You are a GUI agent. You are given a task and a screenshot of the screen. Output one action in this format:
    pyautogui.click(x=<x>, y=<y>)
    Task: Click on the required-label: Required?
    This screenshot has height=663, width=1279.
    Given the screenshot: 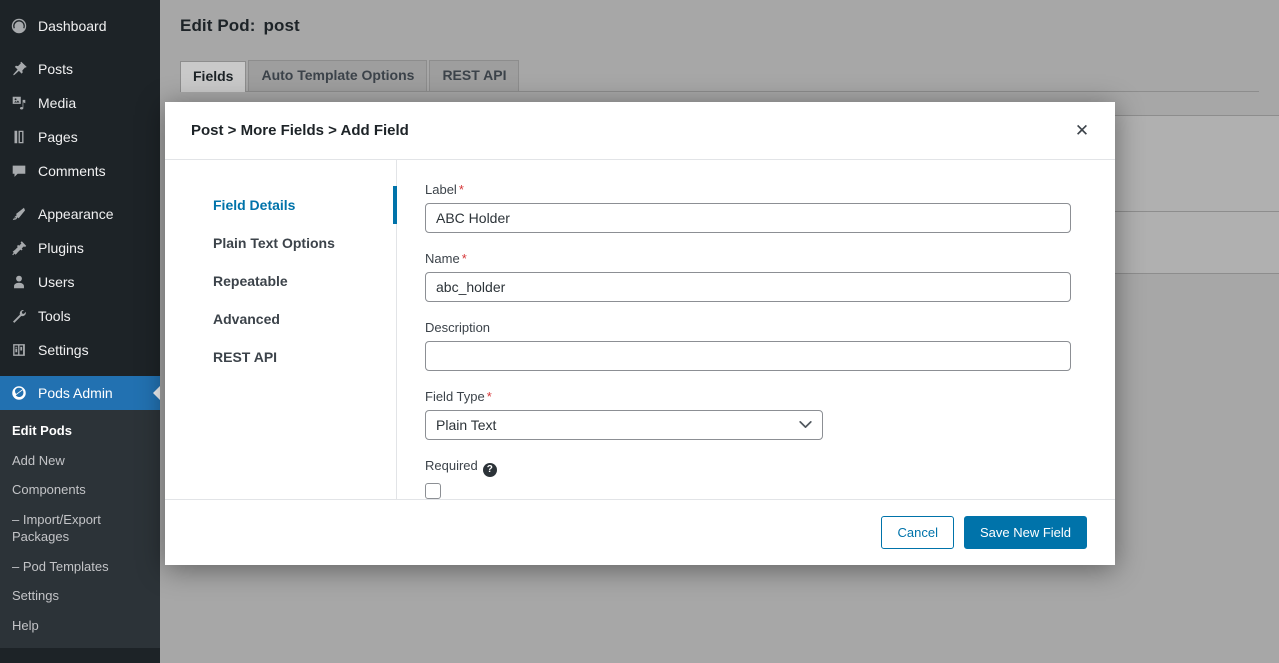 What is the action you would take?
    pyautogui.click(x=756, y=467)
    